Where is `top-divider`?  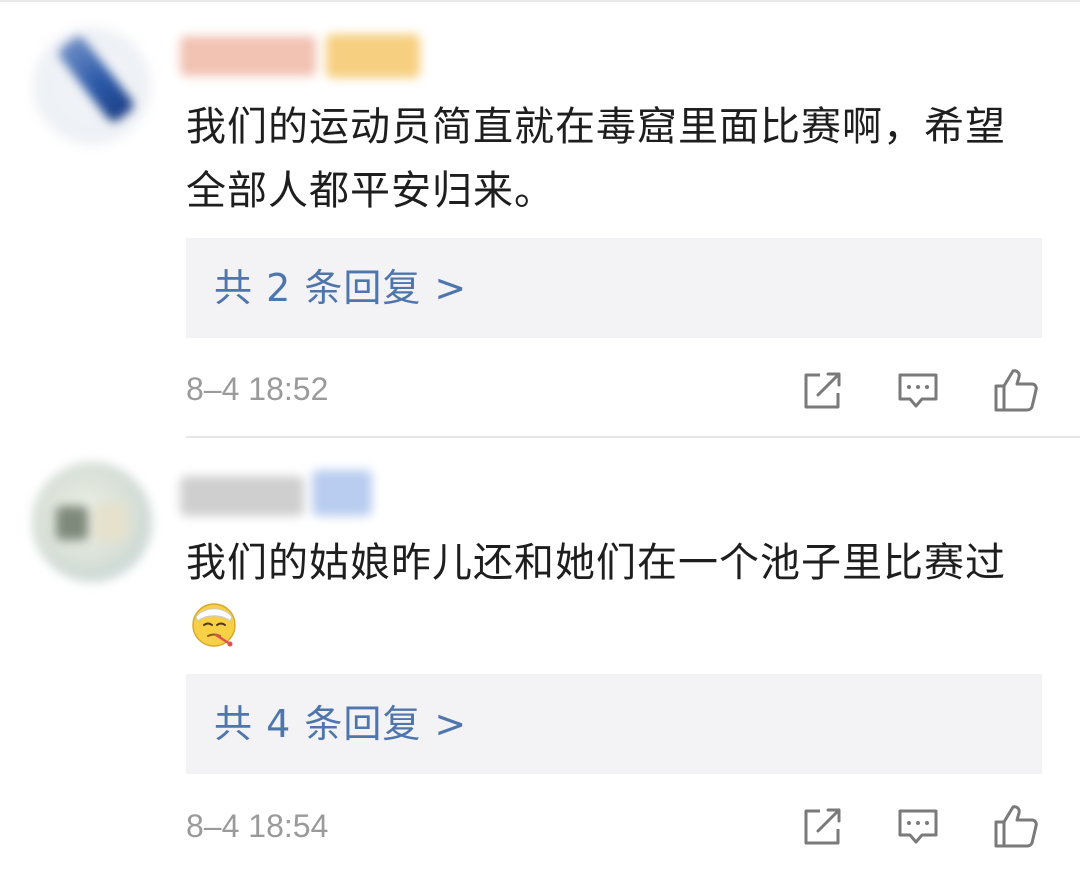
top-divider is located at coordinates (540, 1).